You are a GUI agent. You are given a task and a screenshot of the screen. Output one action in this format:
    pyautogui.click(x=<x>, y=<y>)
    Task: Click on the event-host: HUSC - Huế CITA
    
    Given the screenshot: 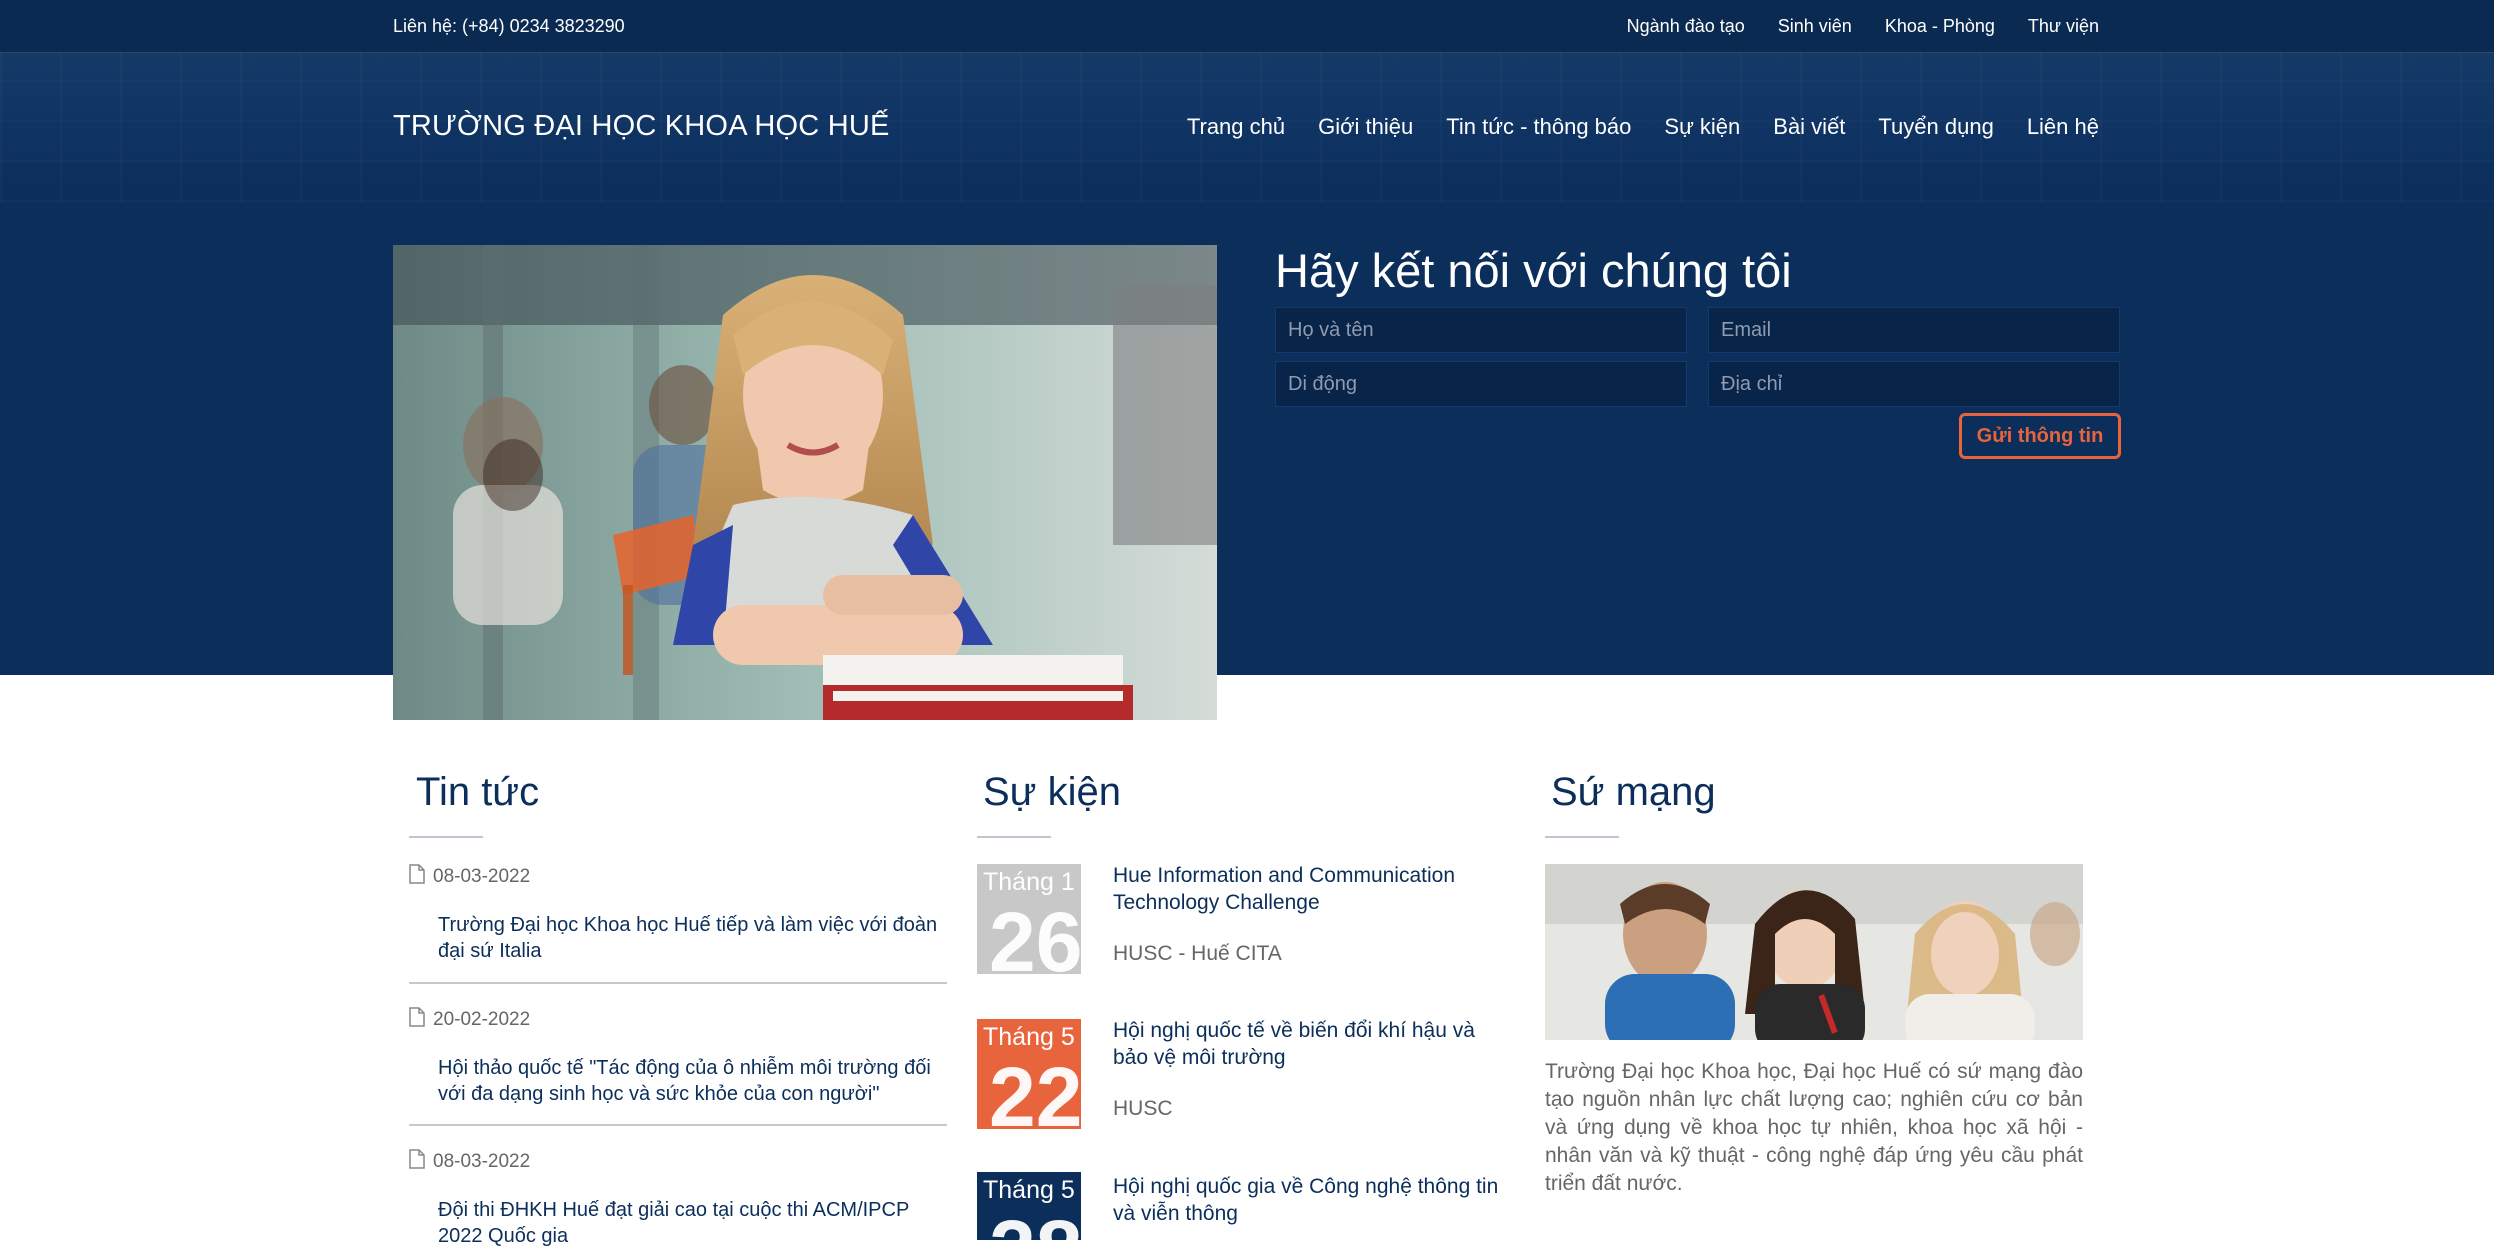 What is the action you would take?
    pyautogui.click(x=1197, y=953)
    